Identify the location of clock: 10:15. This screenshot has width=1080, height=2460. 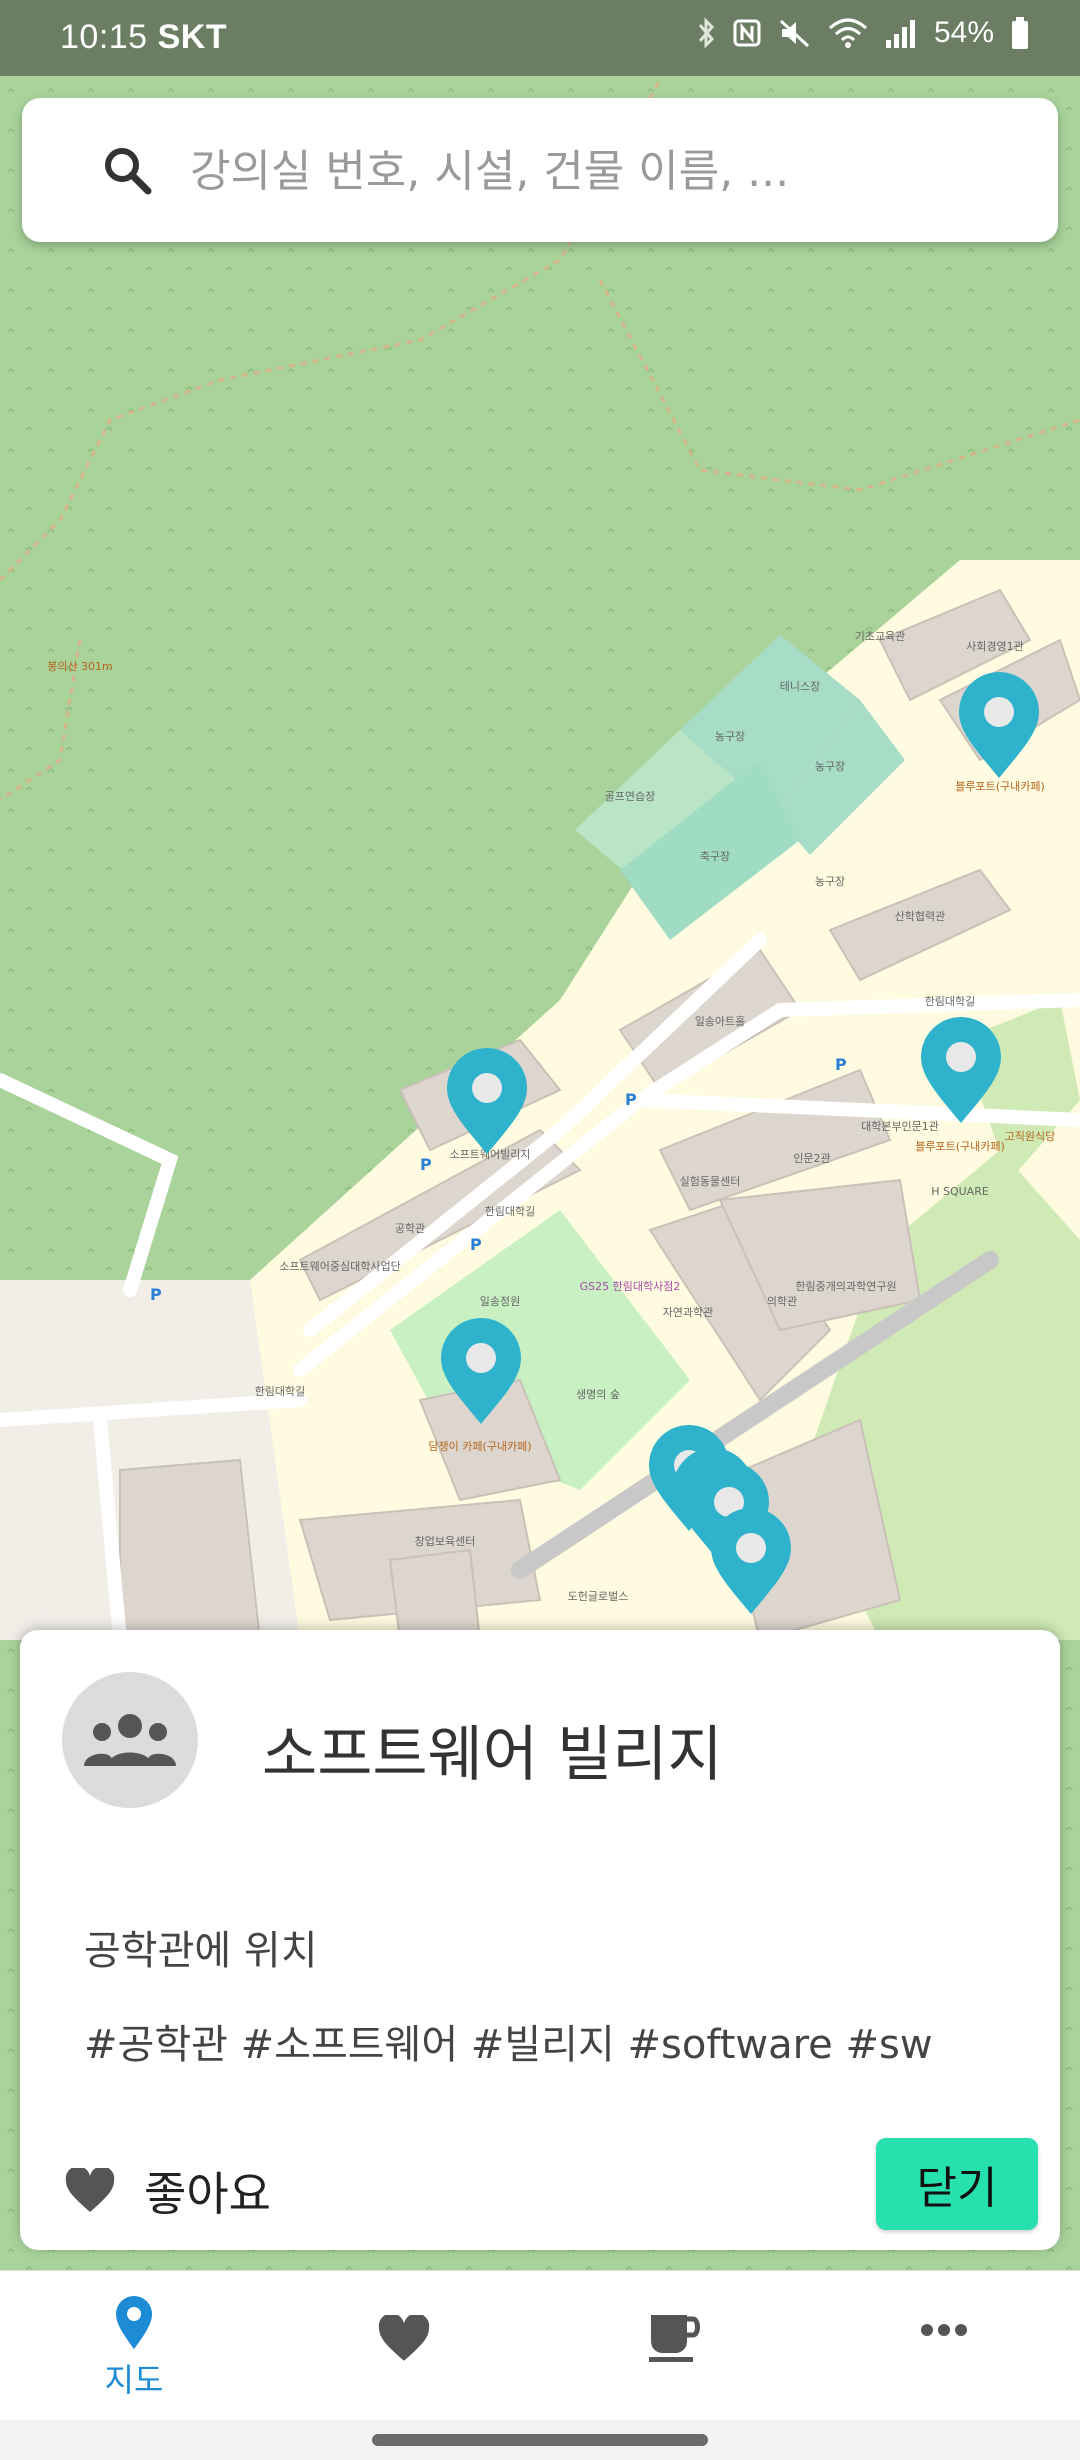
(104, 37).